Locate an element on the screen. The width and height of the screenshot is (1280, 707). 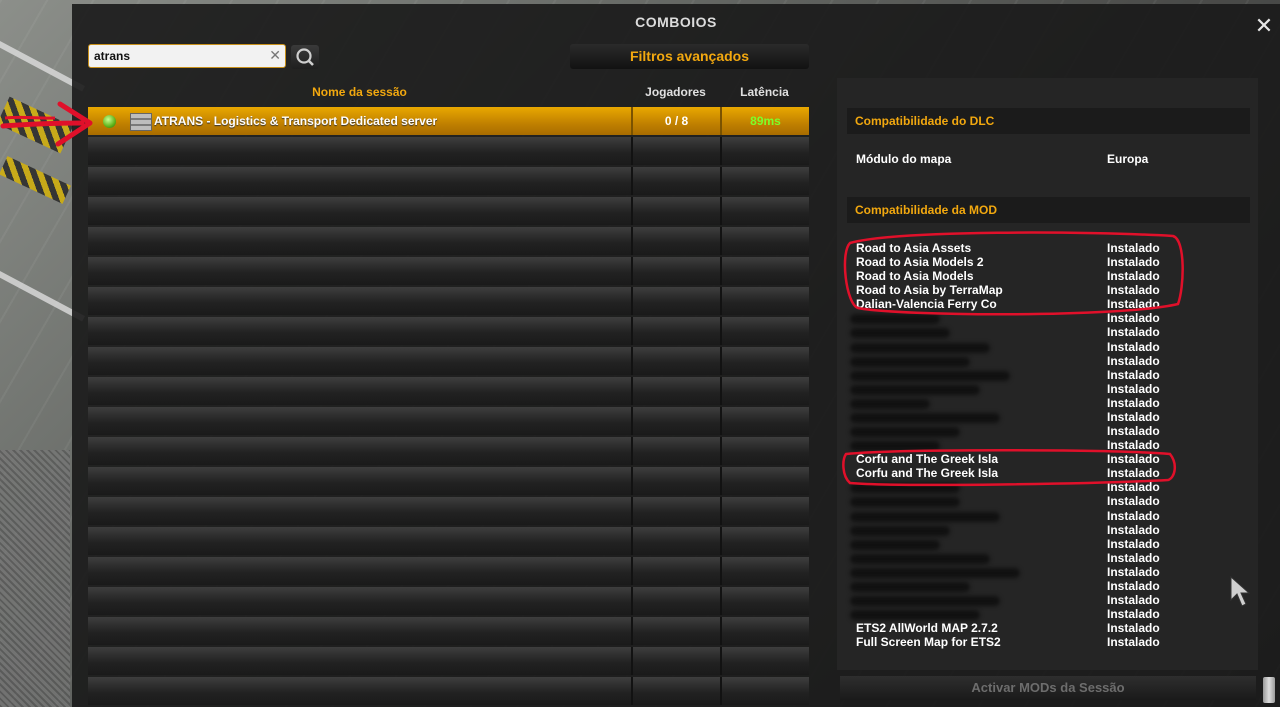
mod-name: ETS2 AllWorld MAP 2.7.2 is located at coordinates (927, 628).